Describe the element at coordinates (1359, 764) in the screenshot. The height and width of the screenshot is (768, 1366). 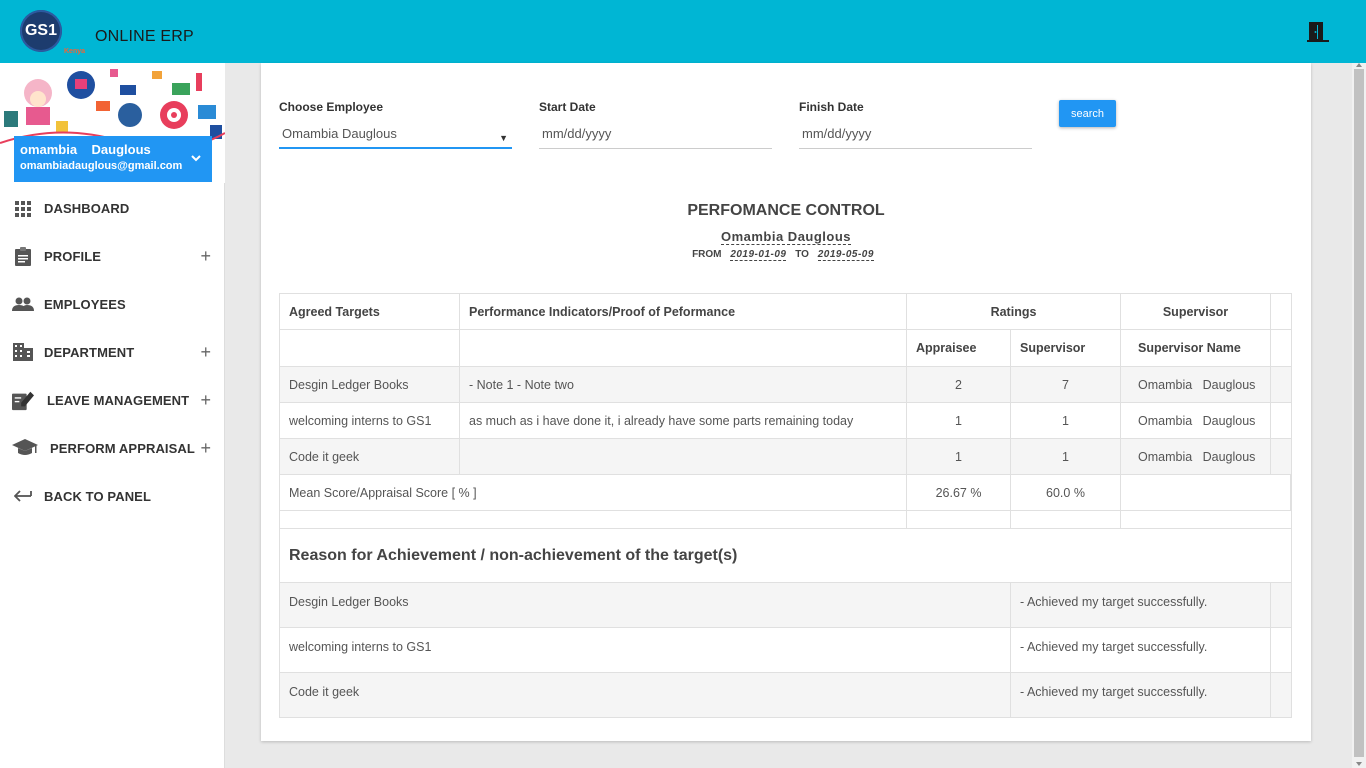
I see `scroll-down-arrow` at that location.